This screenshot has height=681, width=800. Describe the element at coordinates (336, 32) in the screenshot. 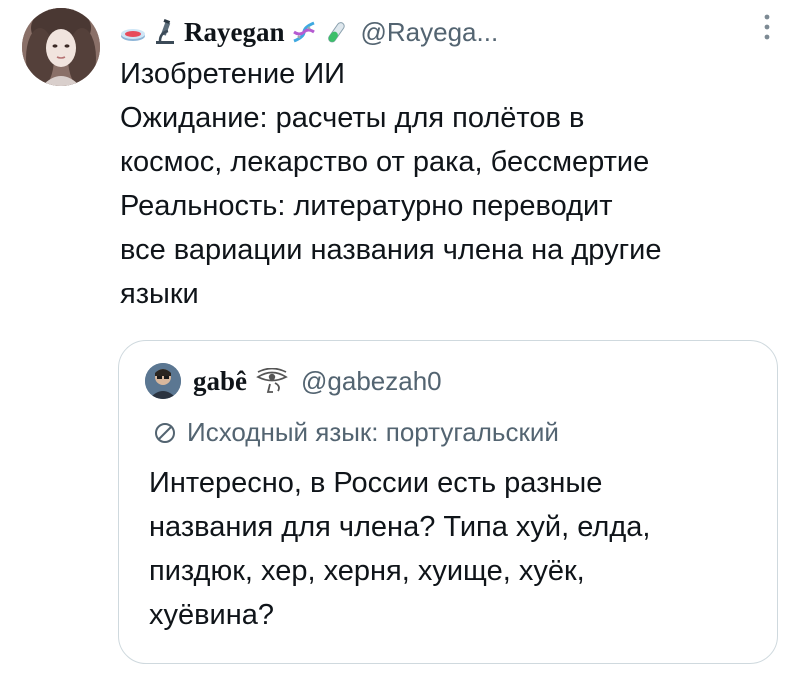

I see `test-tube-emoji` at that location.